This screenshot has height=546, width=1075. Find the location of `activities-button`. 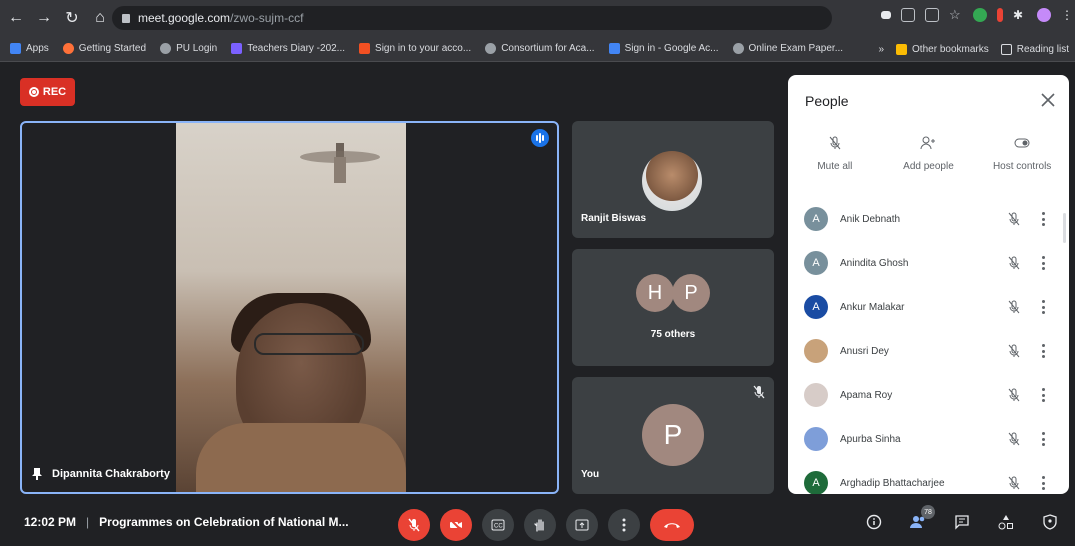

activities-button is located at coordinates (1006, 522).